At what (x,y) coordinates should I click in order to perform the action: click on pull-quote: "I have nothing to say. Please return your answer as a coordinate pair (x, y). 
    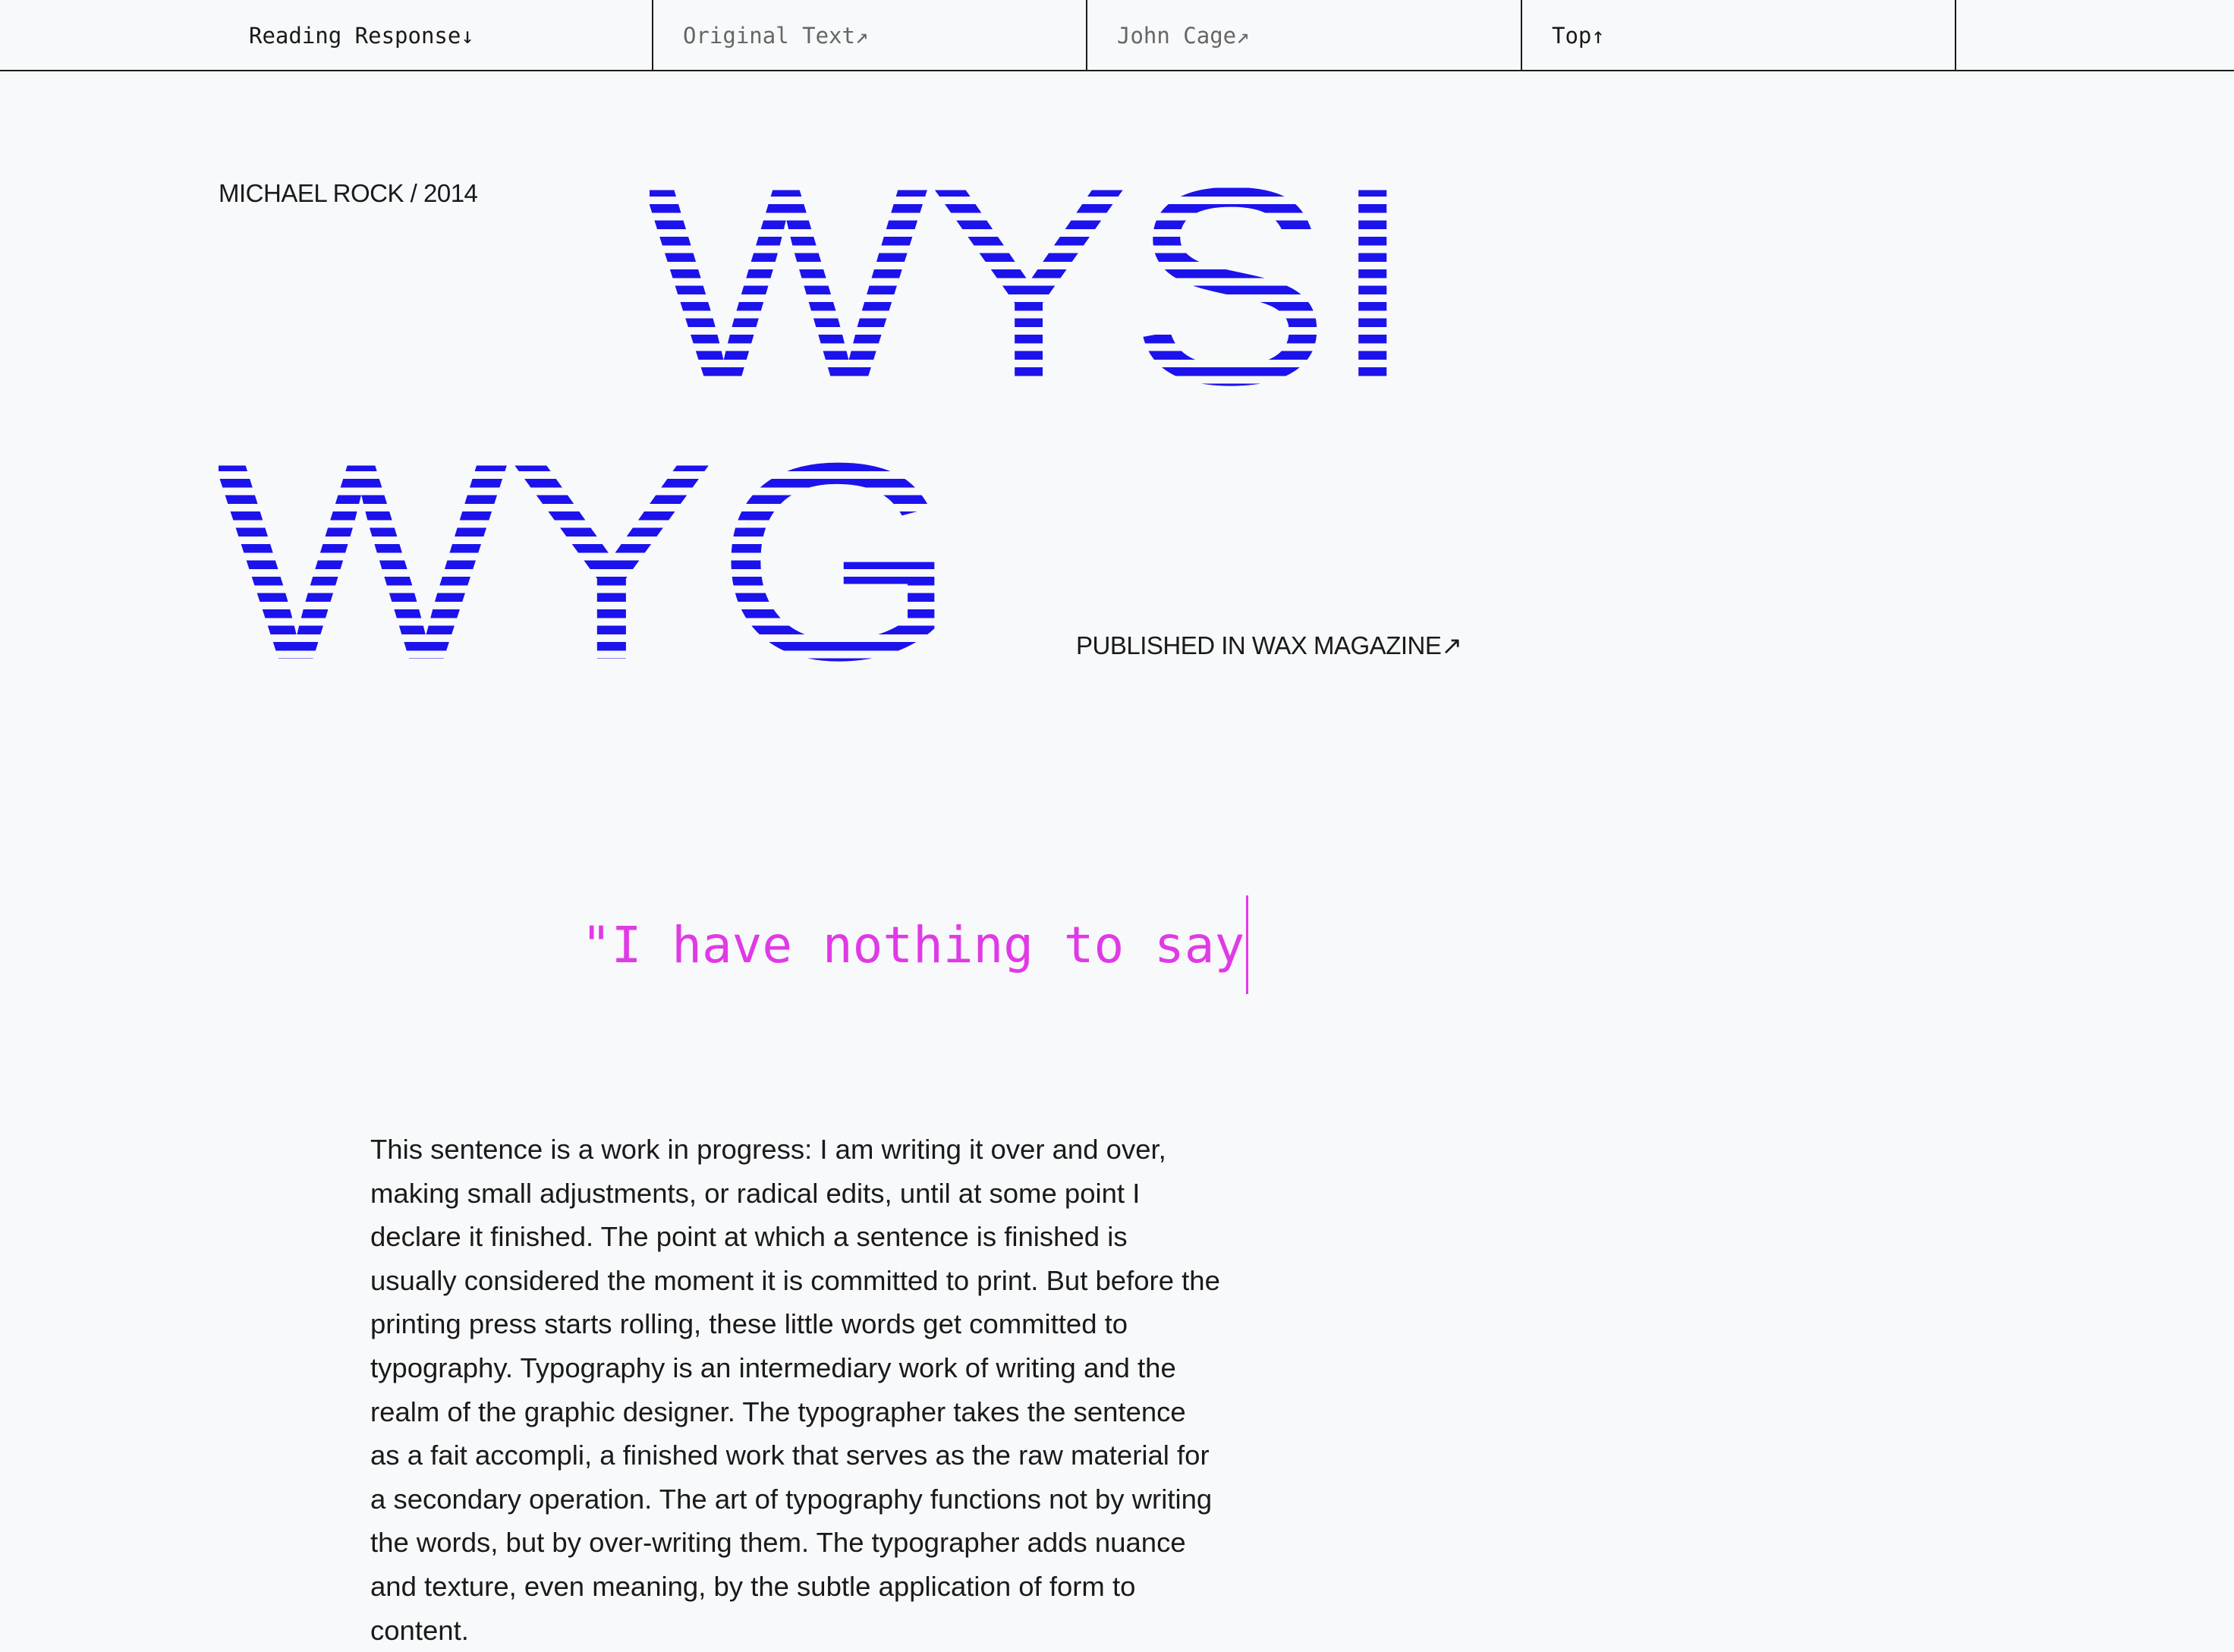
    Looking at the image, I should click on (915, 944).